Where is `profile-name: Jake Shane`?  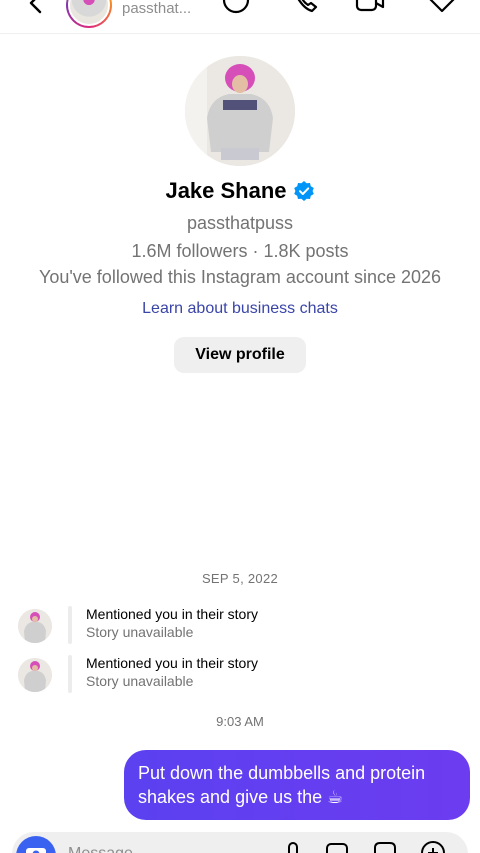
profile-name: Jake Shane is located at coordinates (226, 190).